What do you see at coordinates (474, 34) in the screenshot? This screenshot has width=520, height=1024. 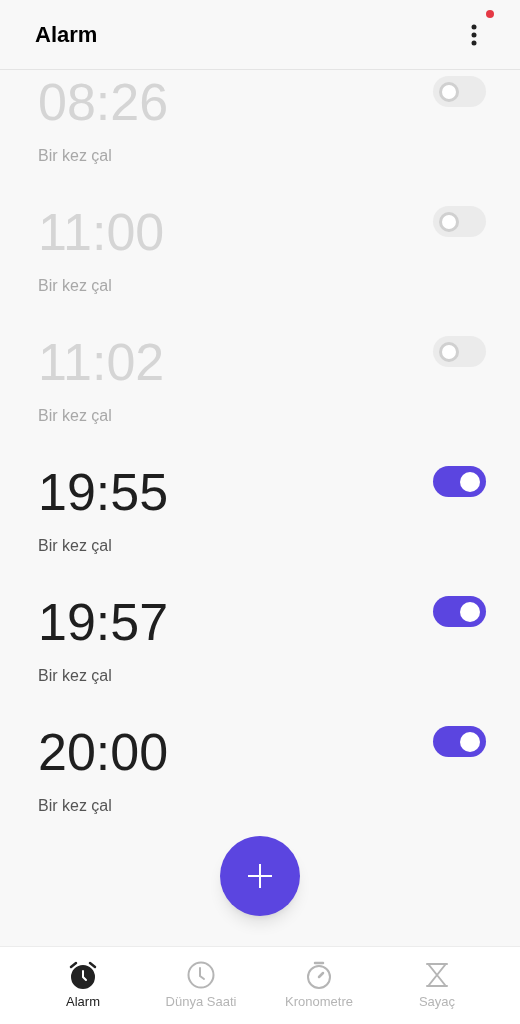 I see `more-options-icon` at bounding box center [474, 34].